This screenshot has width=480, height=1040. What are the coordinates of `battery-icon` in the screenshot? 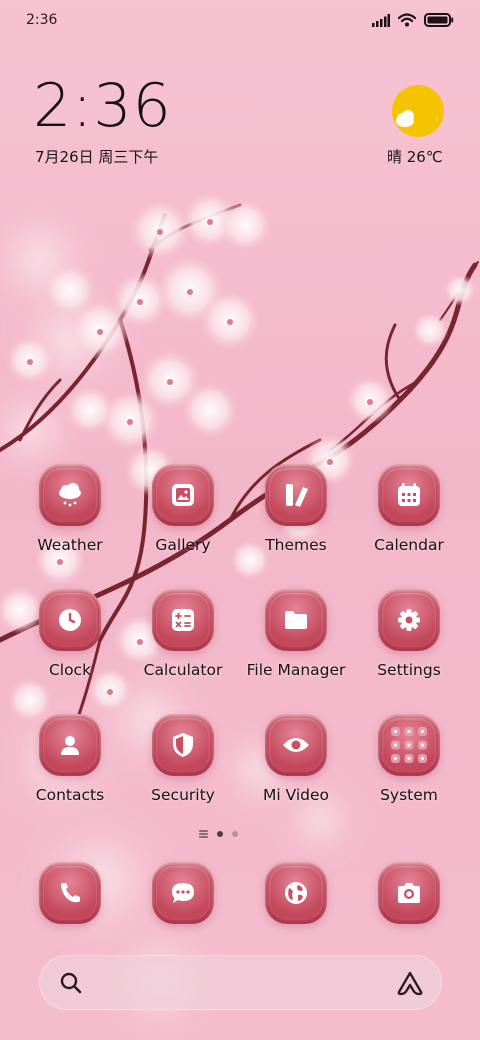 It's located at (439, 21).